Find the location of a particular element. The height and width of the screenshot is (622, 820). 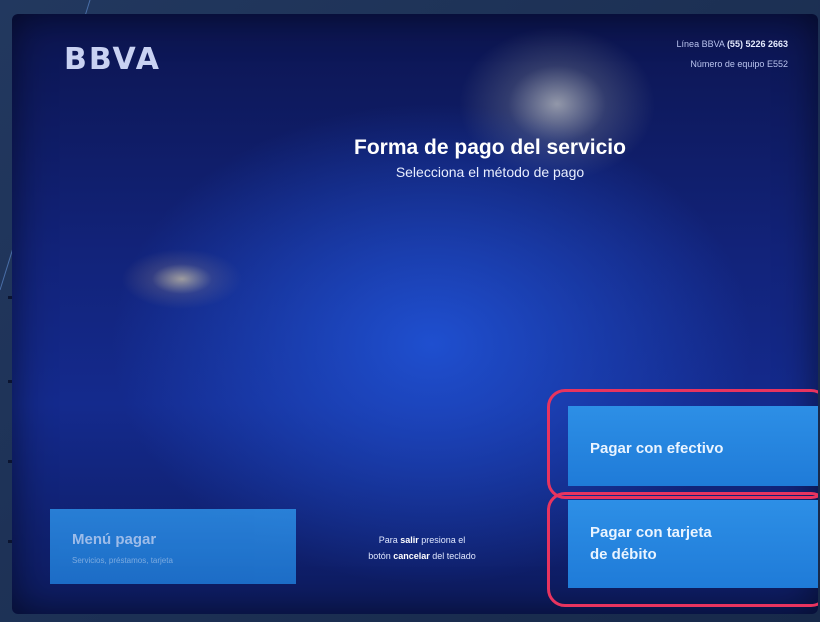

highlight-outline-debit is located at coordinates (682, 549).